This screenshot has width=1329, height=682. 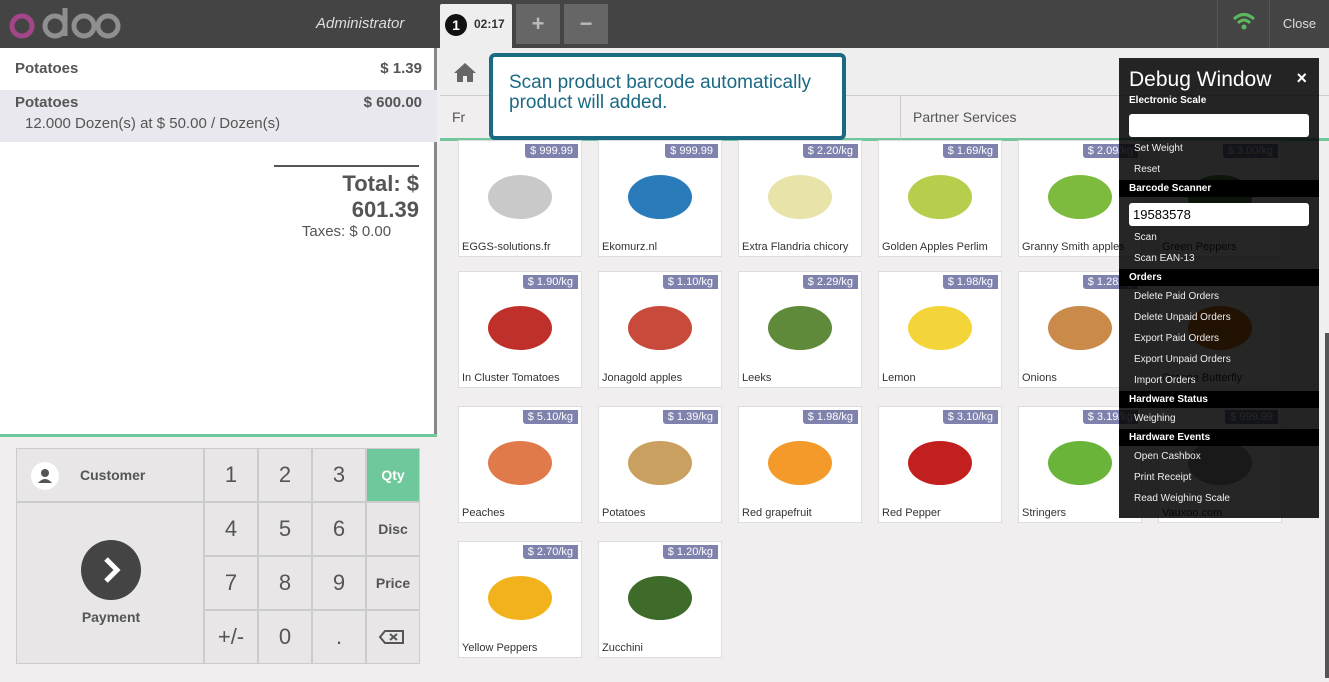 What do you see at coordinates (1155, 418) in the screenshot?
I see `weighing-status: Weighing` at bounding box center [1155, 418].